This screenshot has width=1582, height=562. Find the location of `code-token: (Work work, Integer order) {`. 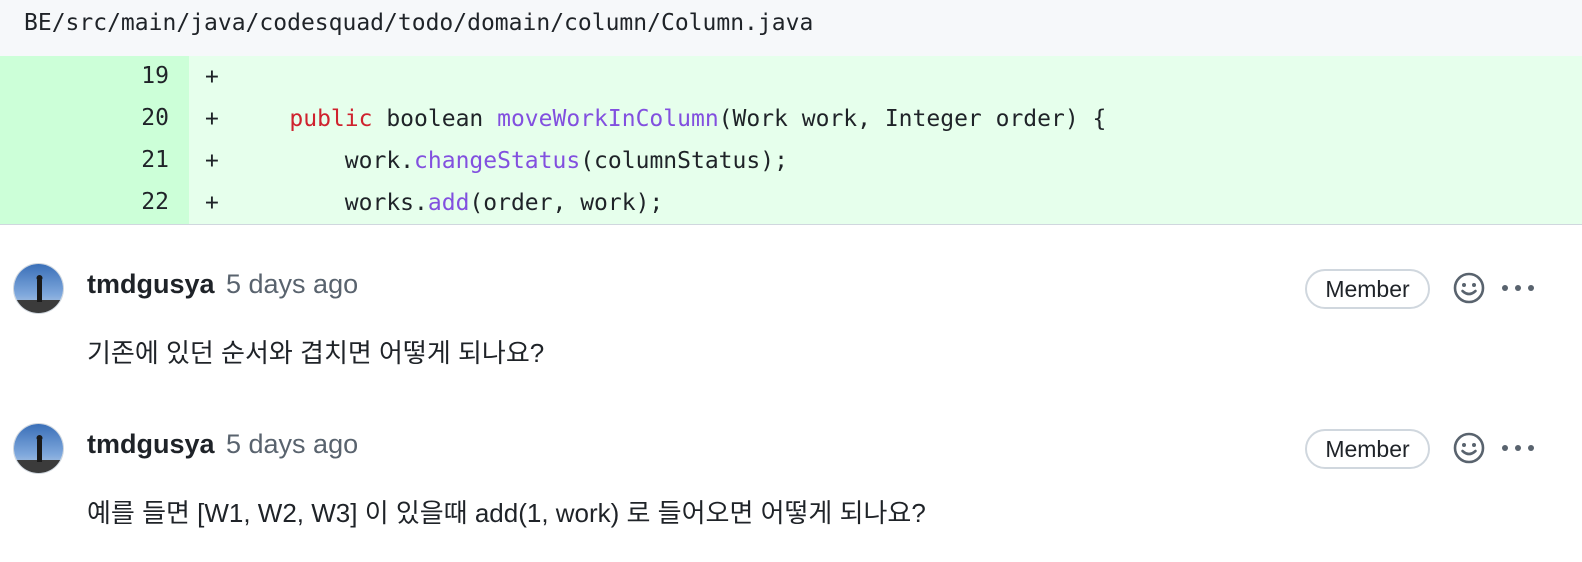

code-token: (Work work, Integer order) { is located at coordinates (912, 119).